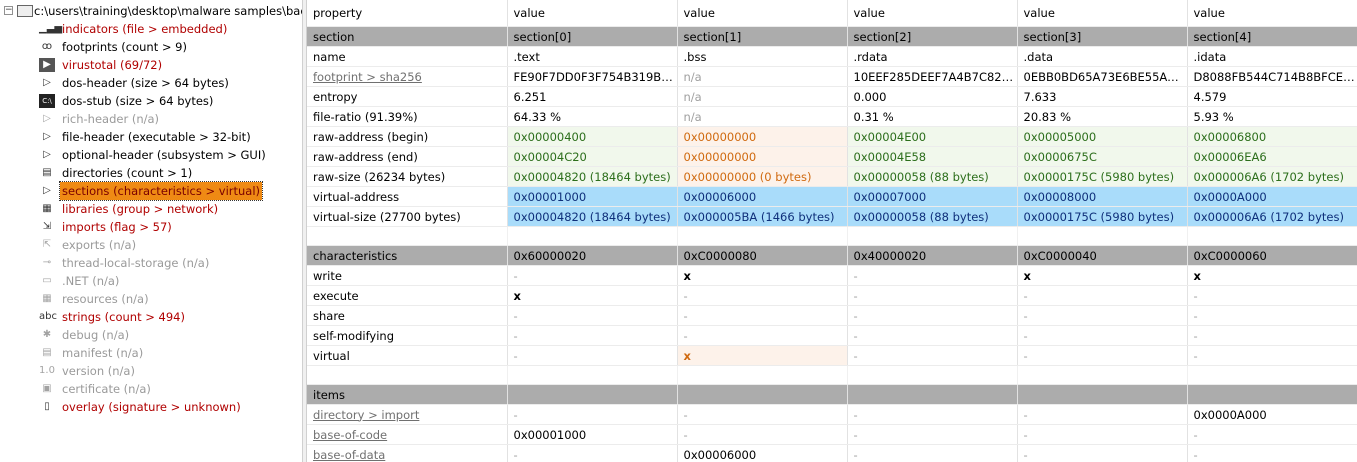 Image resolution: width=1357 pixels, height=462 pixels. What do you see at coordinates (1102, 156) in the screenshot?
I see `value-cell: 0x0000675C` at bounding box center [1102, 156].